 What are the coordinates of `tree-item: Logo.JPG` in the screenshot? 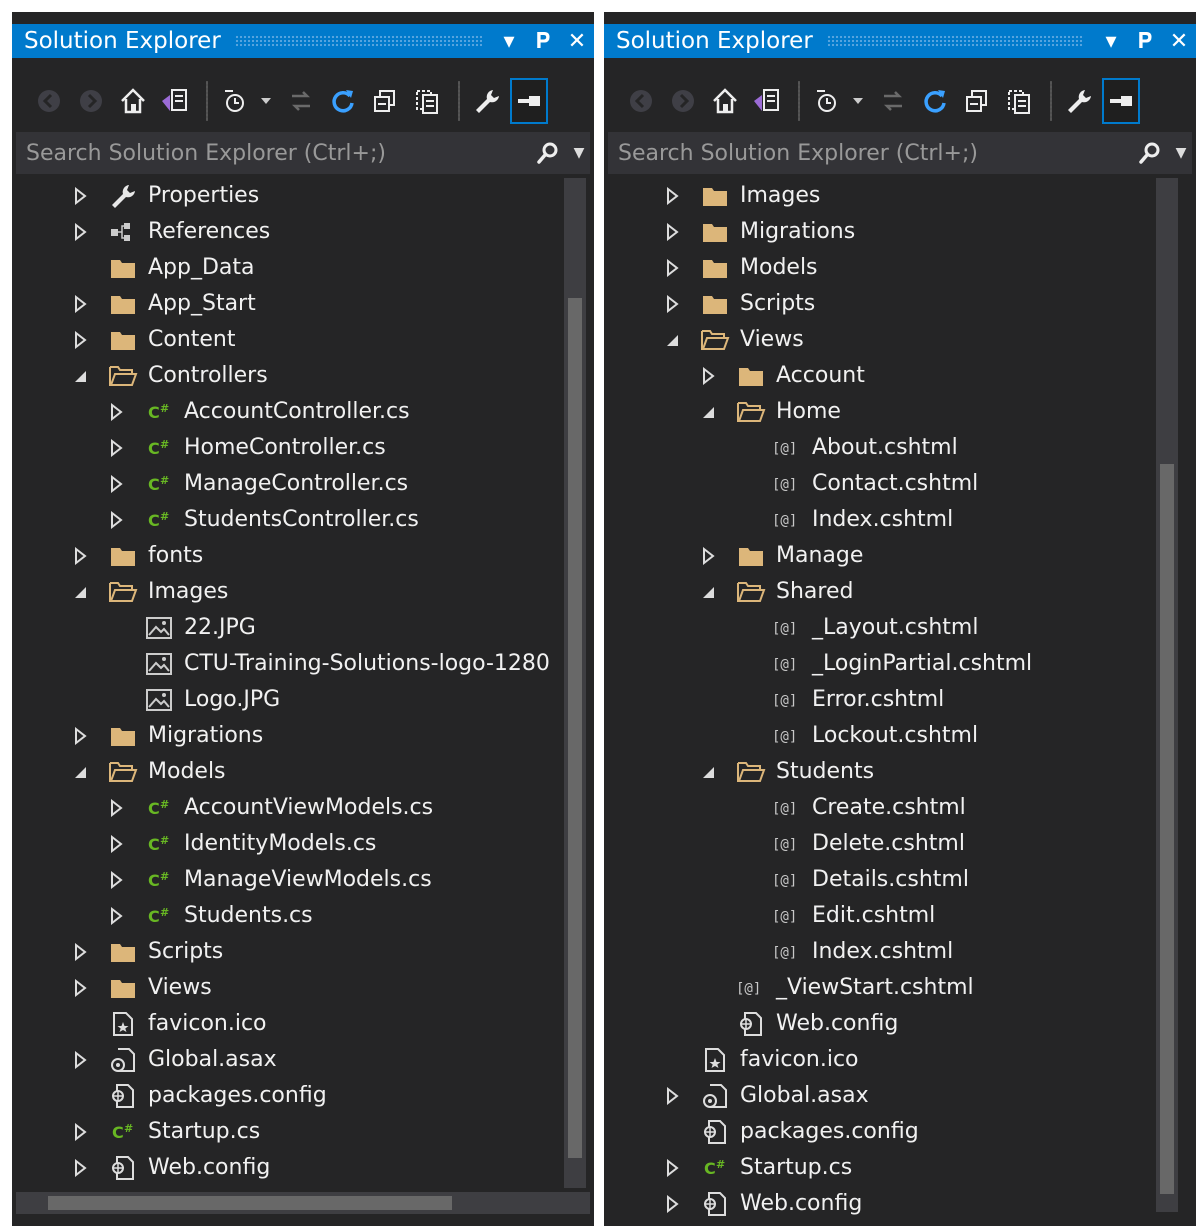 It's located at (282, 700).